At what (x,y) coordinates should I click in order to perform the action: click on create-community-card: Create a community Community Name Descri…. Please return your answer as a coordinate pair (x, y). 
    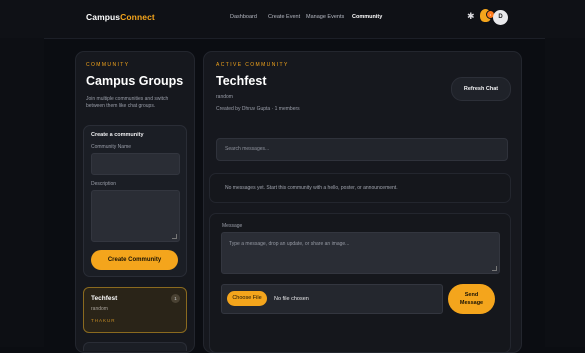
    Looking at the image, I should click on (135, 201).